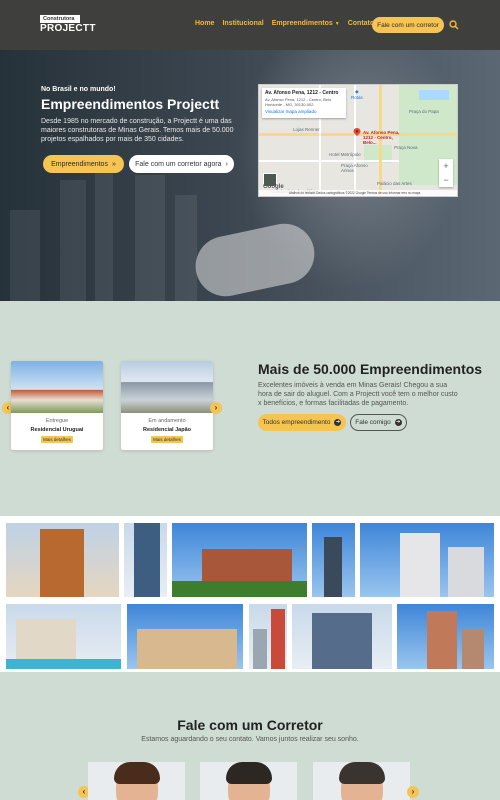  I want to click on property-name: Residencial Uruguai, so click(57, 430).